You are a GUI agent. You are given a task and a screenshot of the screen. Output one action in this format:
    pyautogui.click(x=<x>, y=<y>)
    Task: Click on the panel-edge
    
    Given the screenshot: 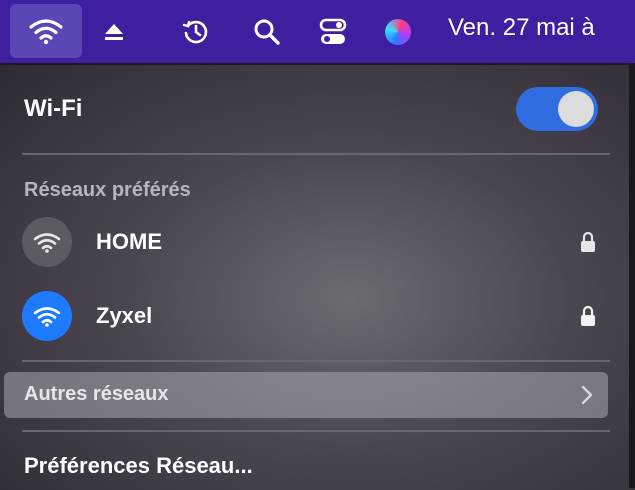 What is the action you would take?
    pyautogui.click(x=632, y=275)
    